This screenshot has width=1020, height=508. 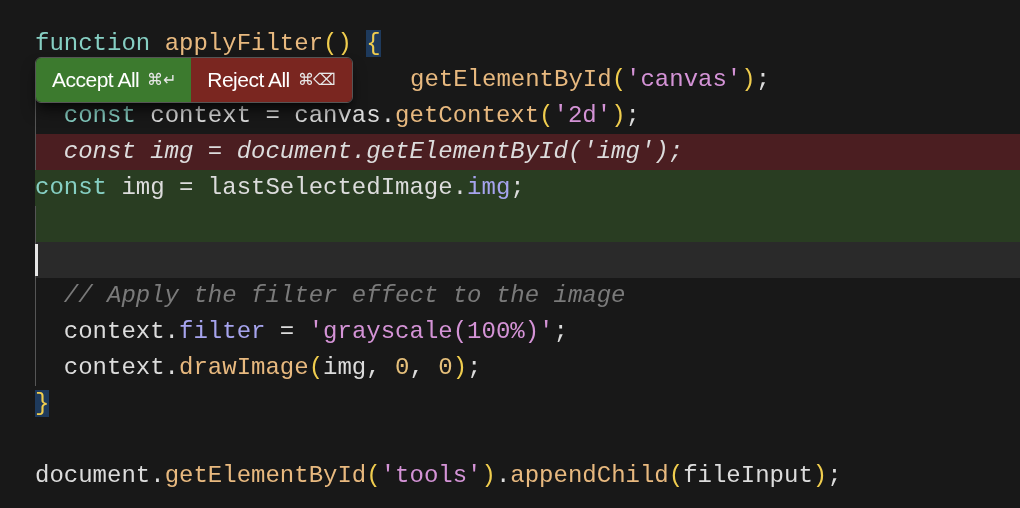 I want to click on code-comment: // Apply the filter effect to the image, so click(x=344, y=296).